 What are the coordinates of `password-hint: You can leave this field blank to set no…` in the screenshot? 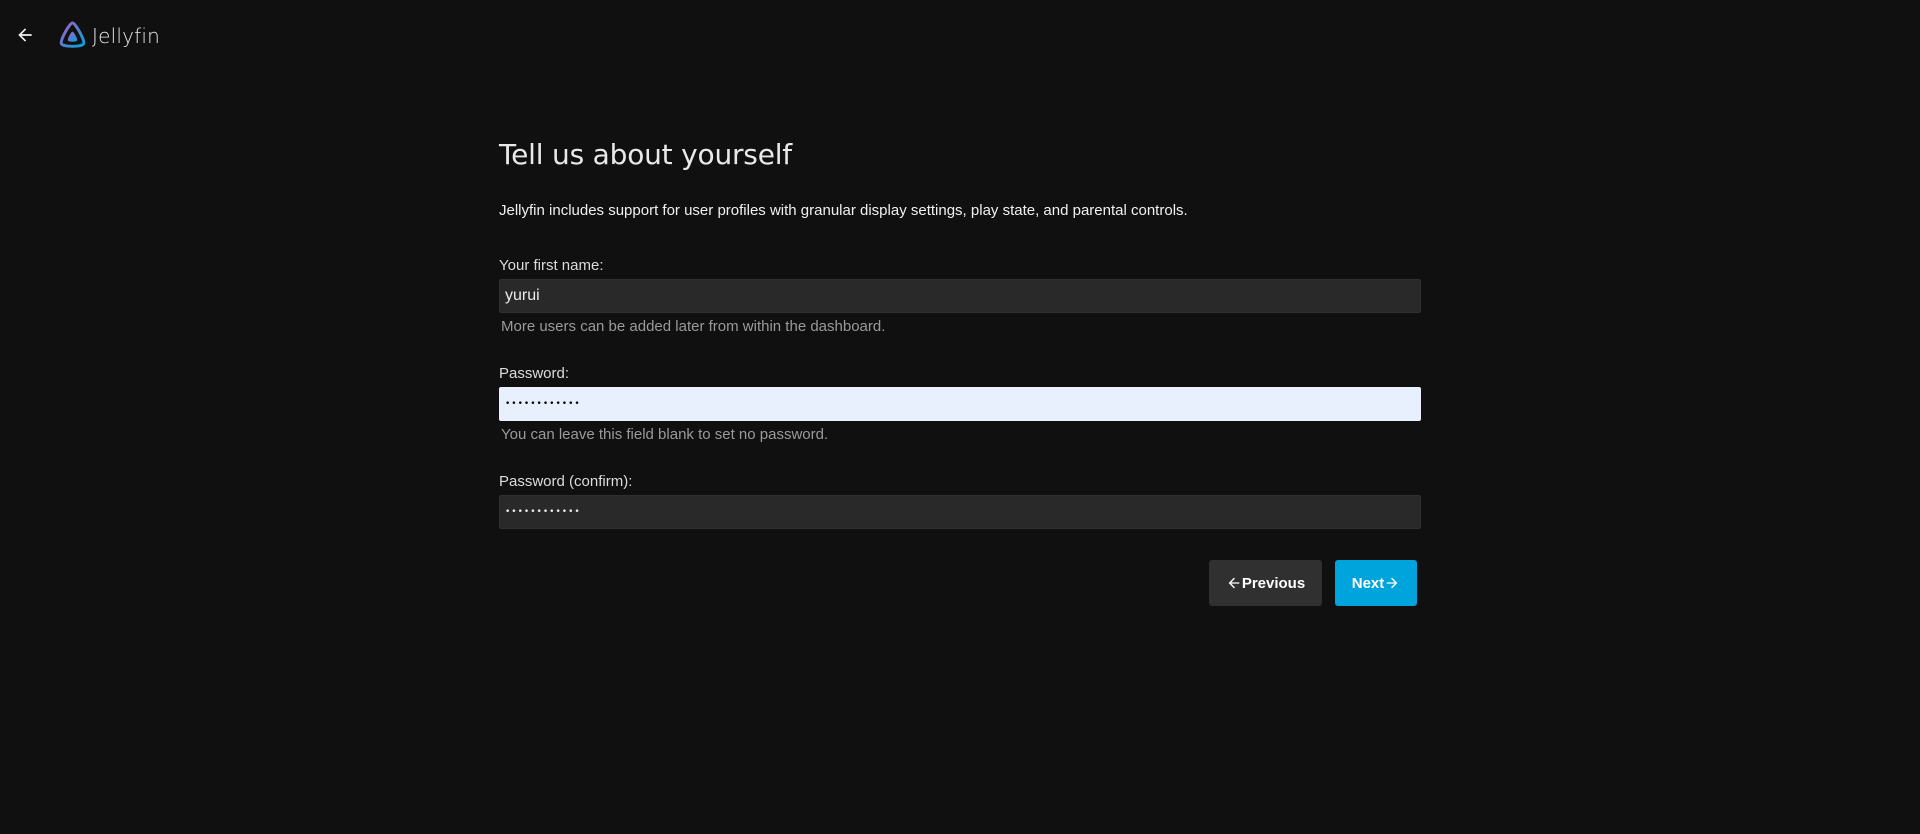 It's located at (665, 434).